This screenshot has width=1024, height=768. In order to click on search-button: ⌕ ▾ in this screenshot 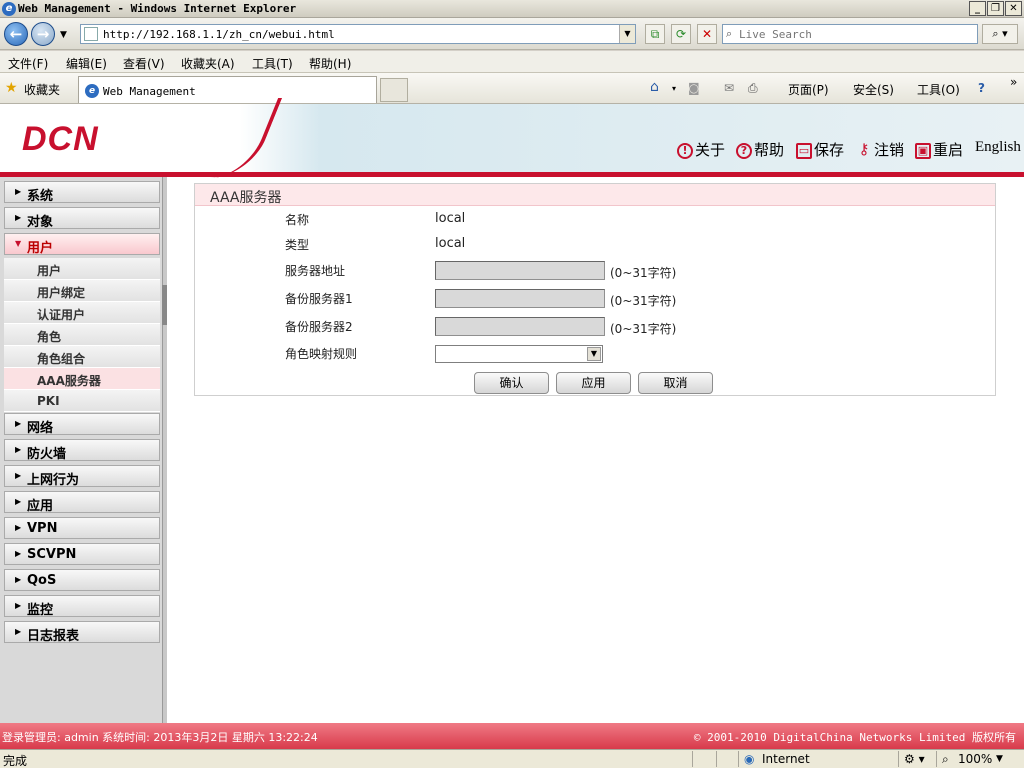, I will do `click(1000, 34)`.